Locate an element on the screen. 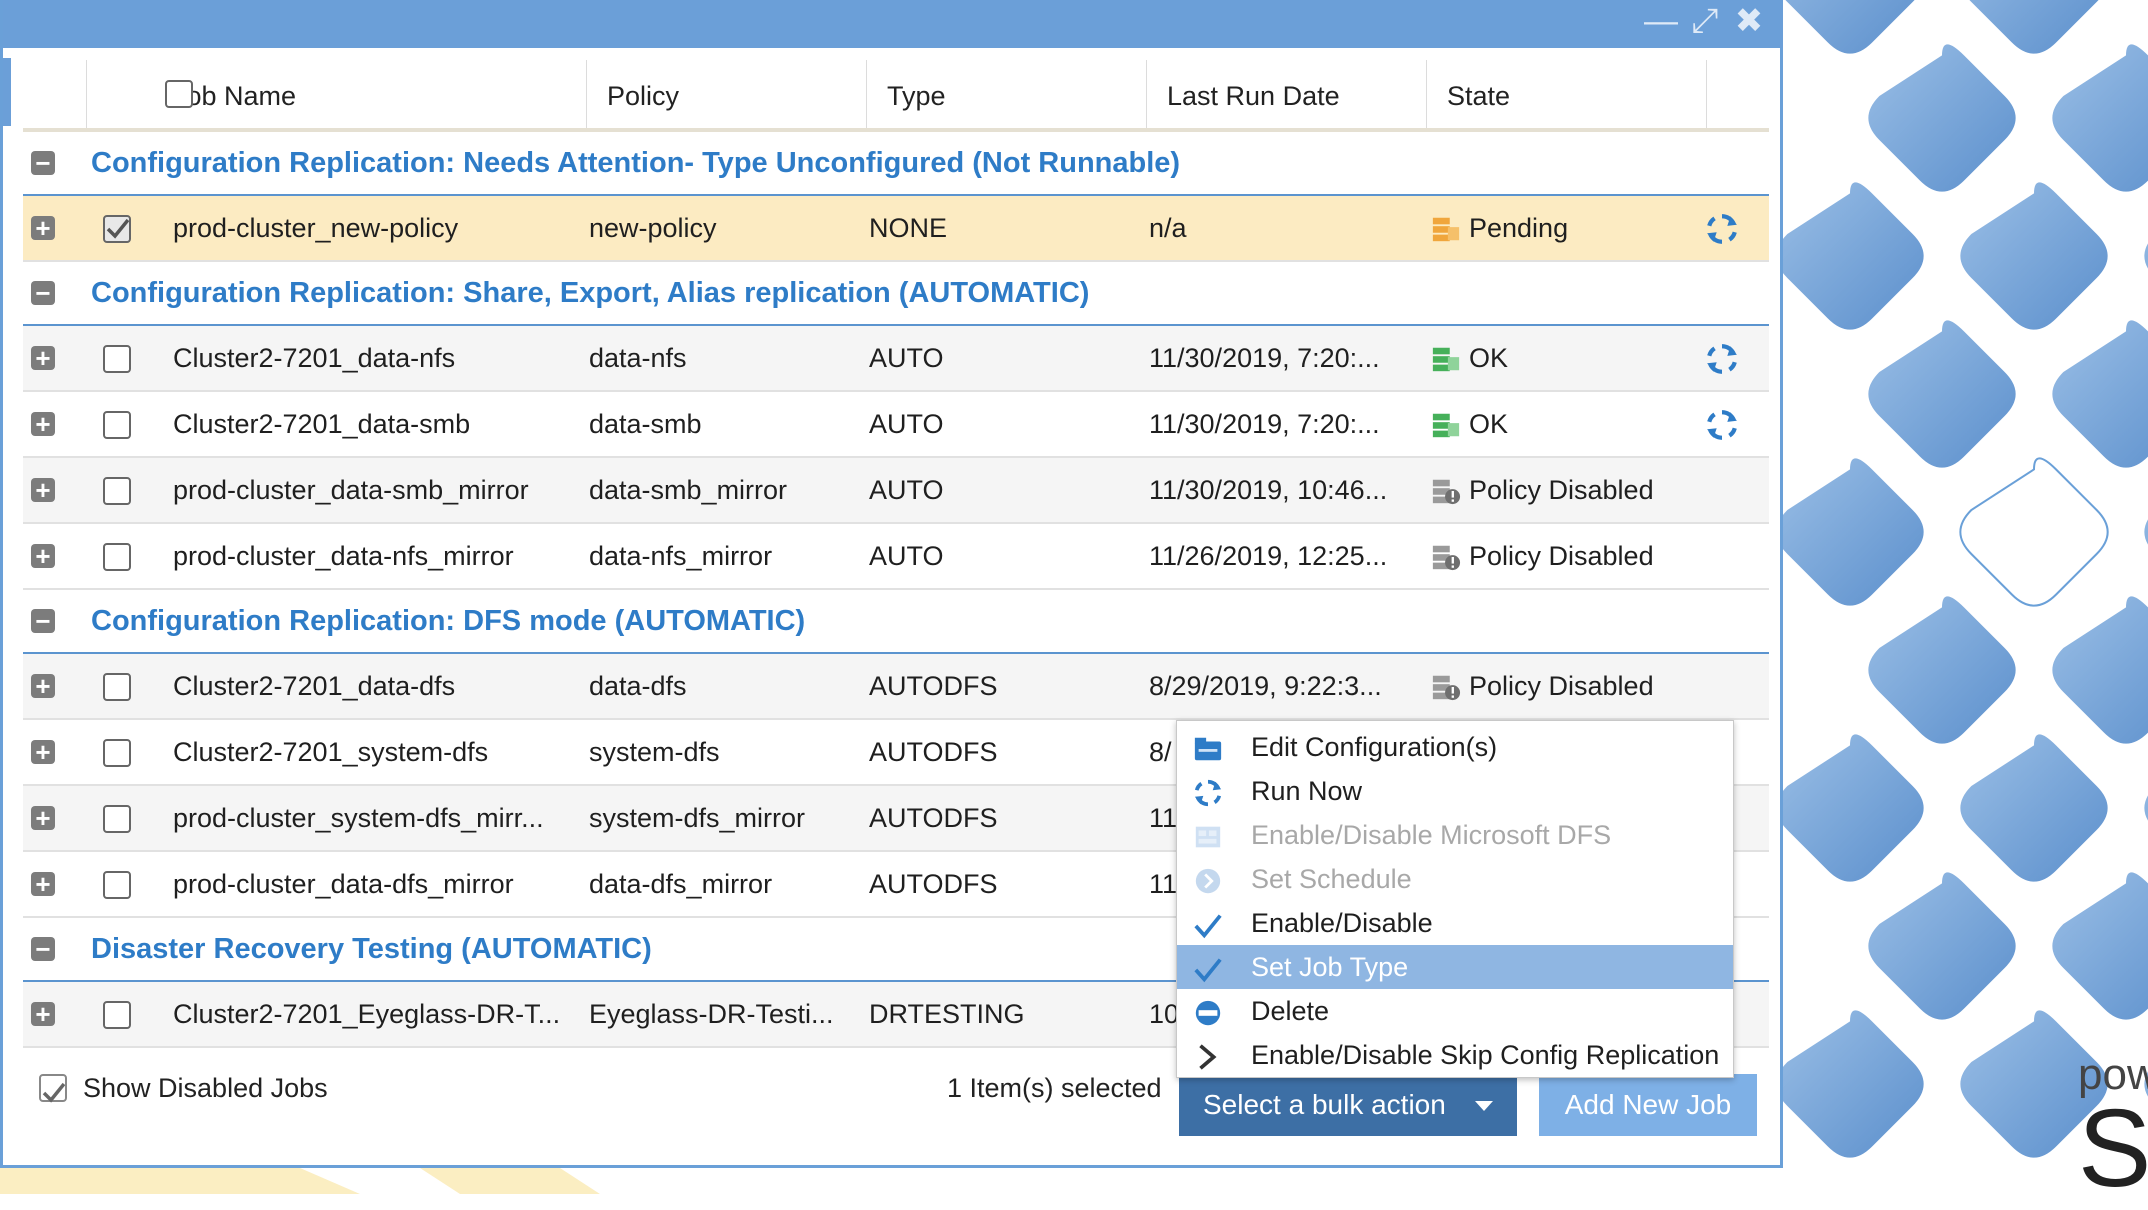 This screenshot has height=1210, width=2148. show-disabled-toggle: Show Disabled Jobs is located at coordinates (183, 1088).